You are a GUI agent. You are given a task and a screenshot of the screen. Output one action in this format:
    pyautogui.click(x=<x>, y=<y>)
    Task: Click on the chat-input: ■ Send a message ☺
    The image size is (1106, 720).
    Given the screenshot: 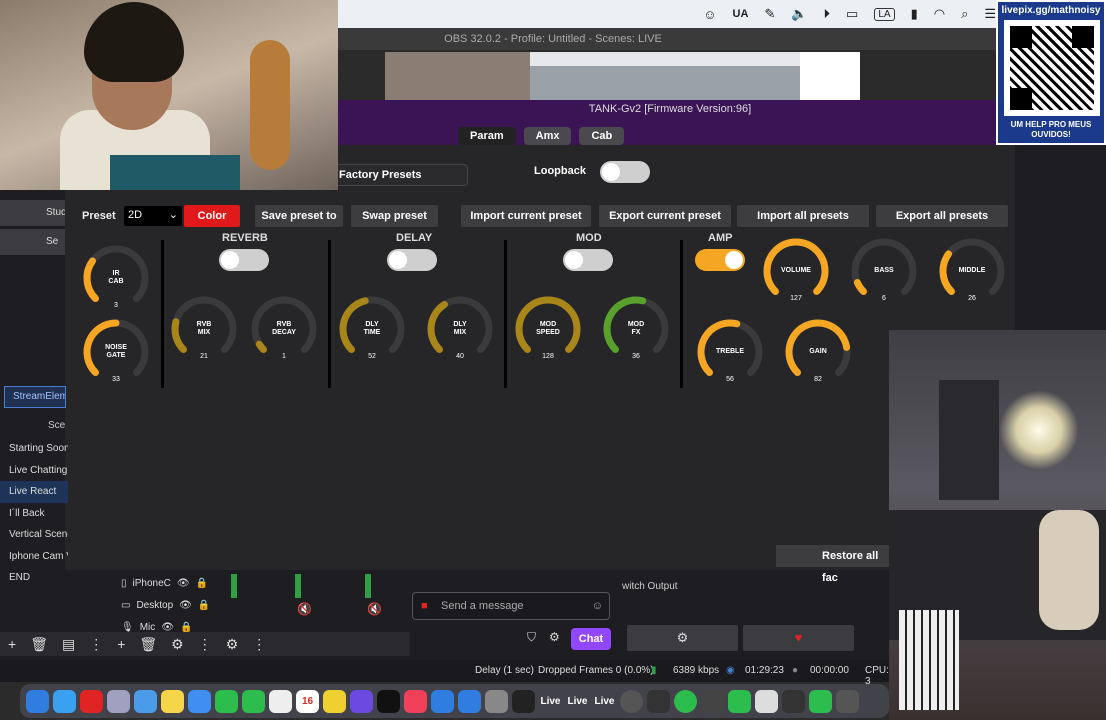 What is the action you would take?
    pyautogui.click(x=511, y=606)
    